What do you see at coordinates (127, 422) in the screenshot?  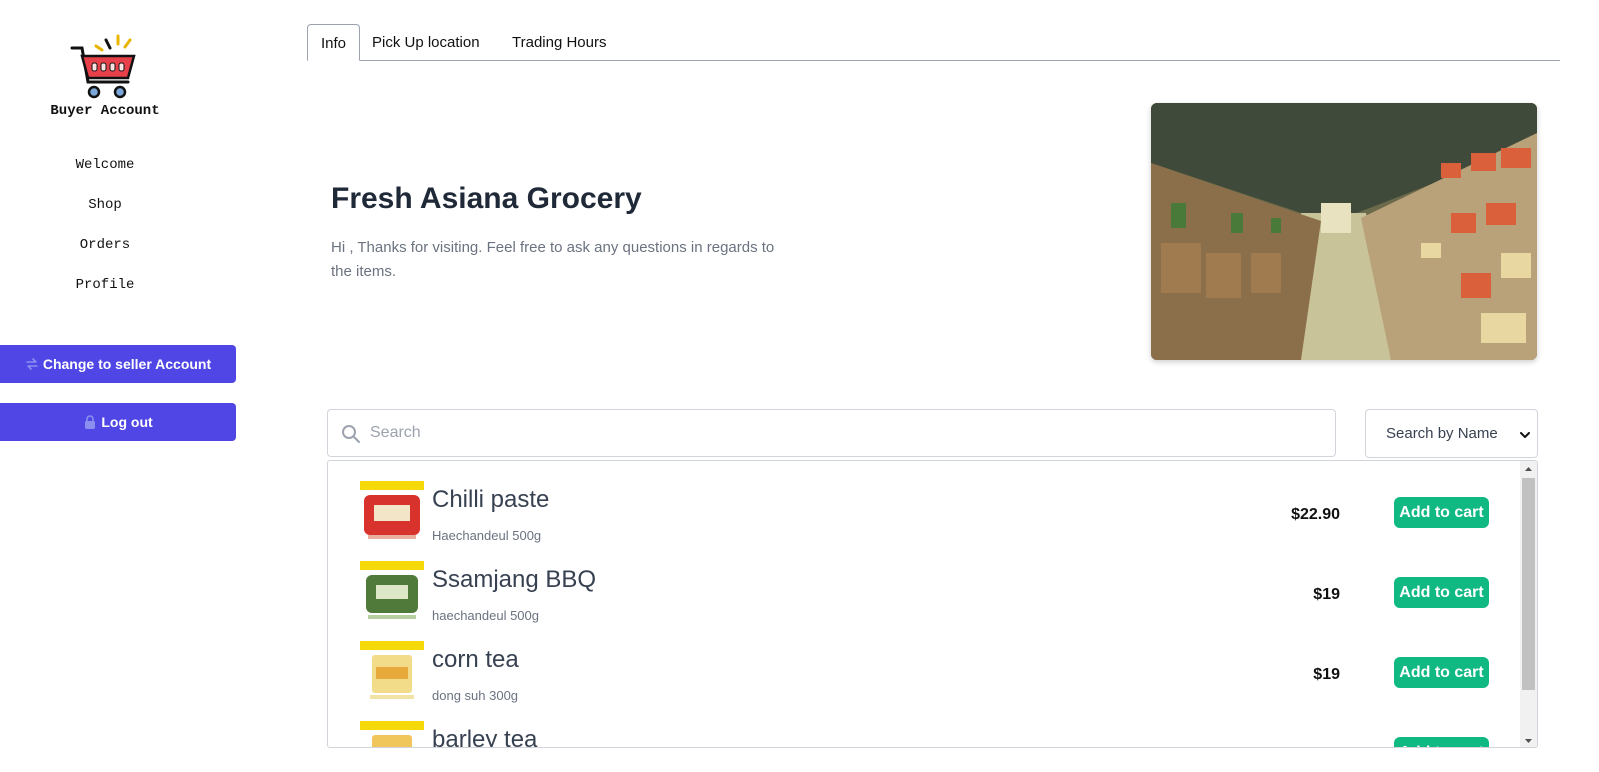 I see `logout-label: Log out` at bounding box center [127, 422].